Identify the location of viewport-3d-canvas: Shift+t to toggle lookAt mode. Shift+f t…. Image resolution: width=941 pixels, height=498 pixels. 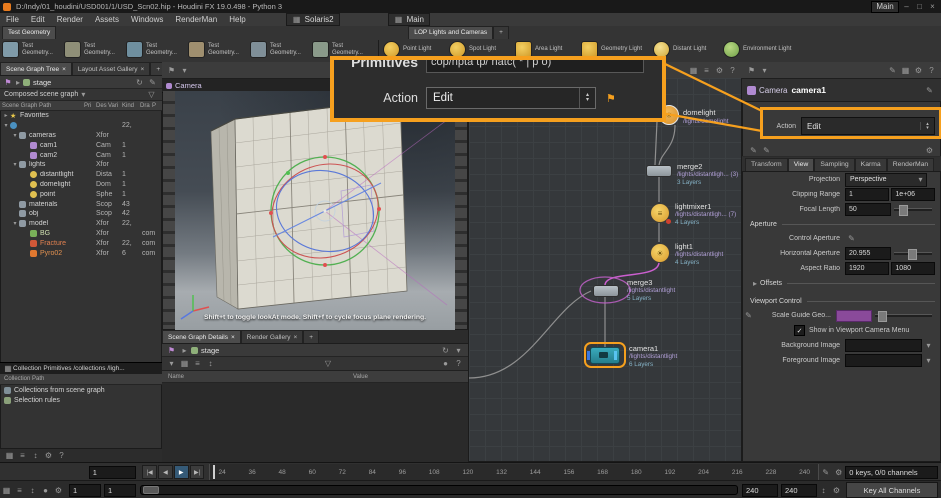
(315, 210).